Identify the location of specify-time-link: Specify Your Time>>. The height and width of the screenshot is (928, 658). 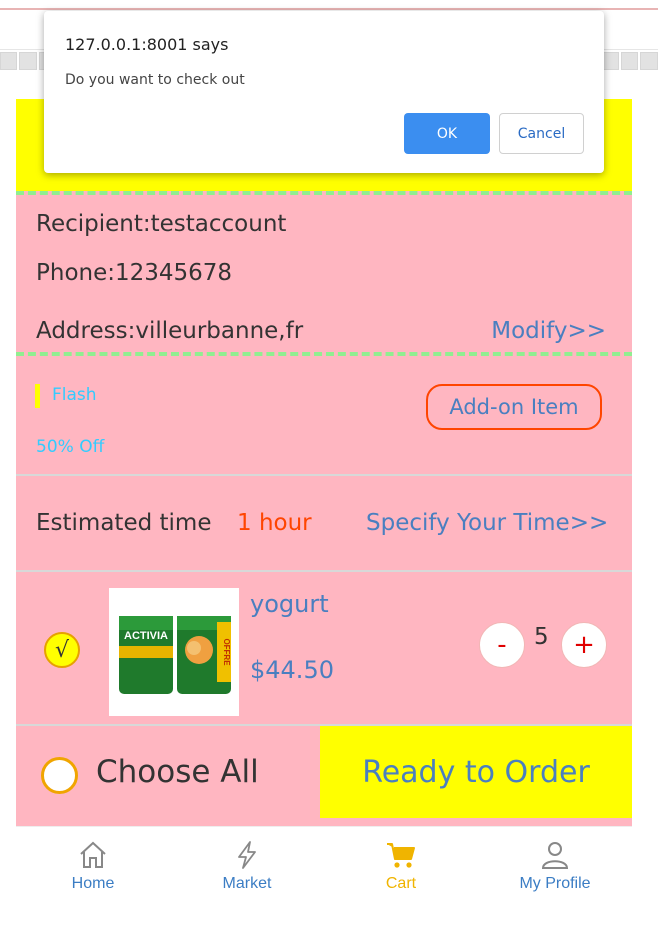
(487, 523).